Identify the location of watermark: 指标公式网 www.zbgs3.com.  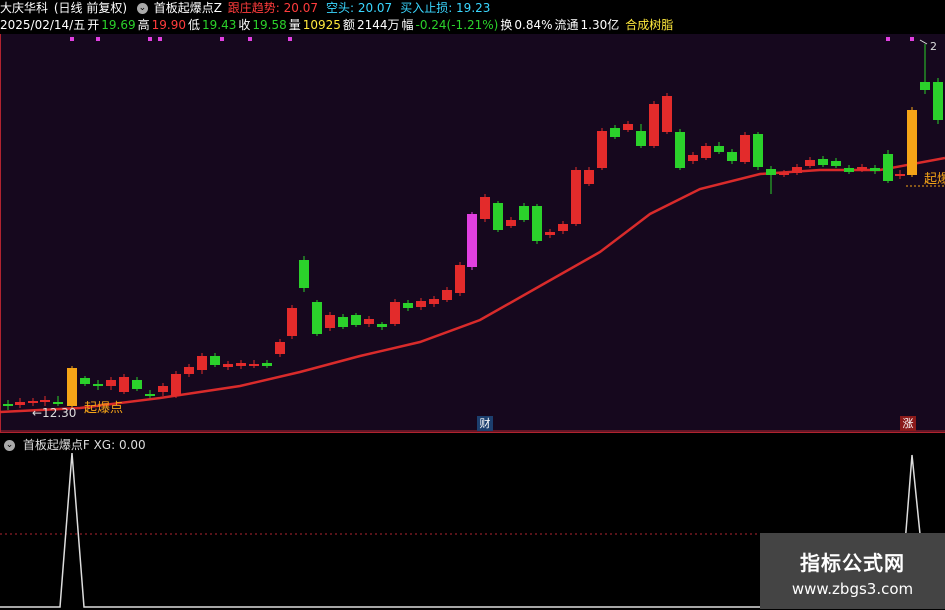
(852, 571).